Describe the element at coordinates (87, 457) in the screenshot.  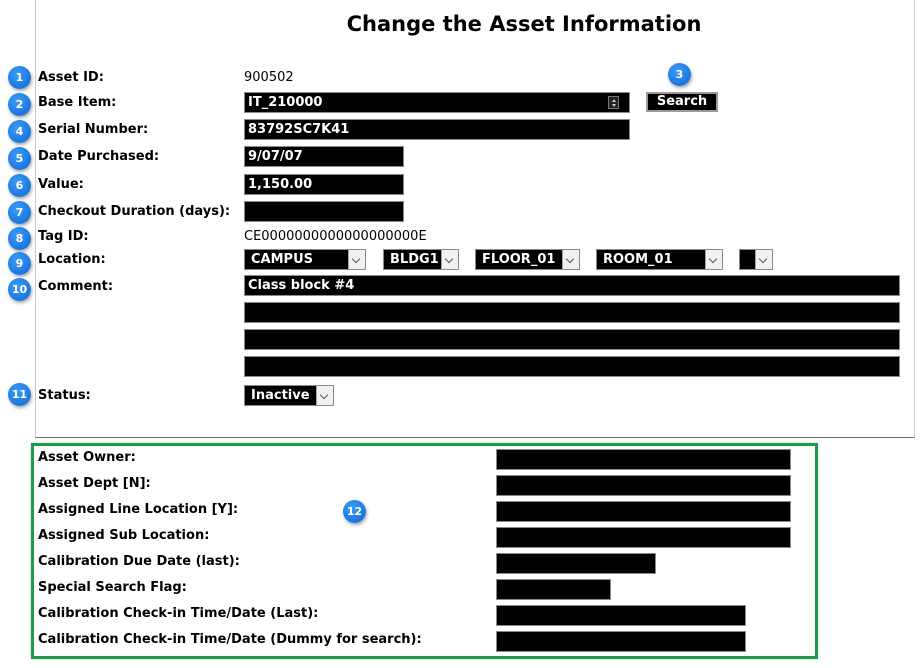
I see `asset-owner-label: Asset Owner:` at that location.